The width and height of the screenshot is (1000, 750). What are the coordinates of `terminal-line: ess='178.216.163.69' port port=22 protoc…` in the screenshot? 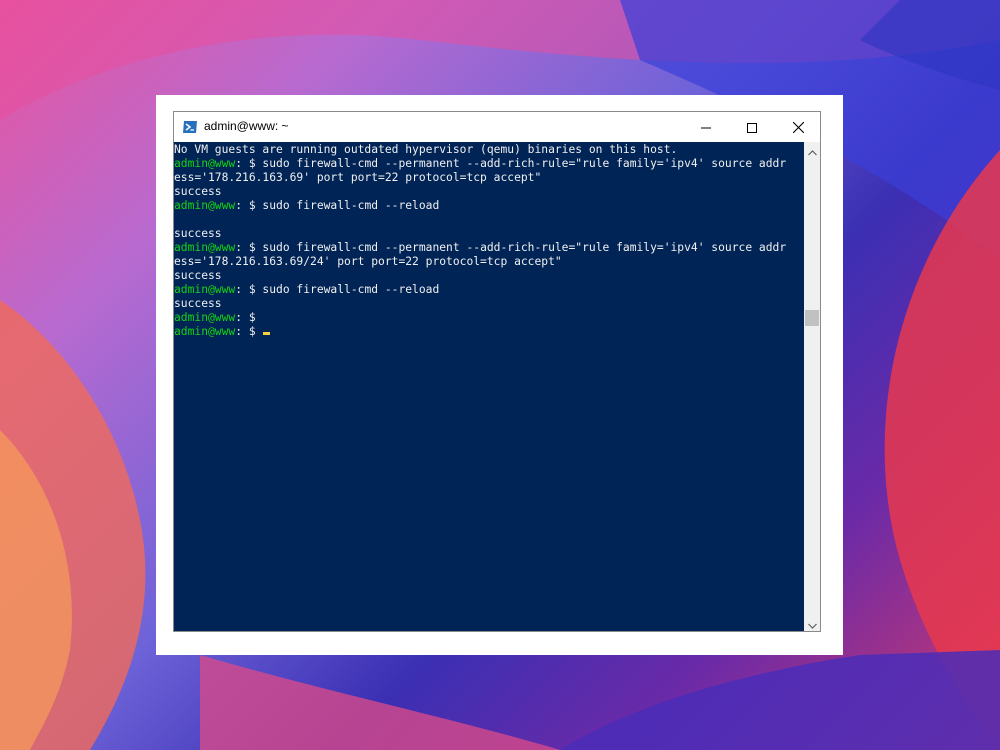 It's located at (480, 178).